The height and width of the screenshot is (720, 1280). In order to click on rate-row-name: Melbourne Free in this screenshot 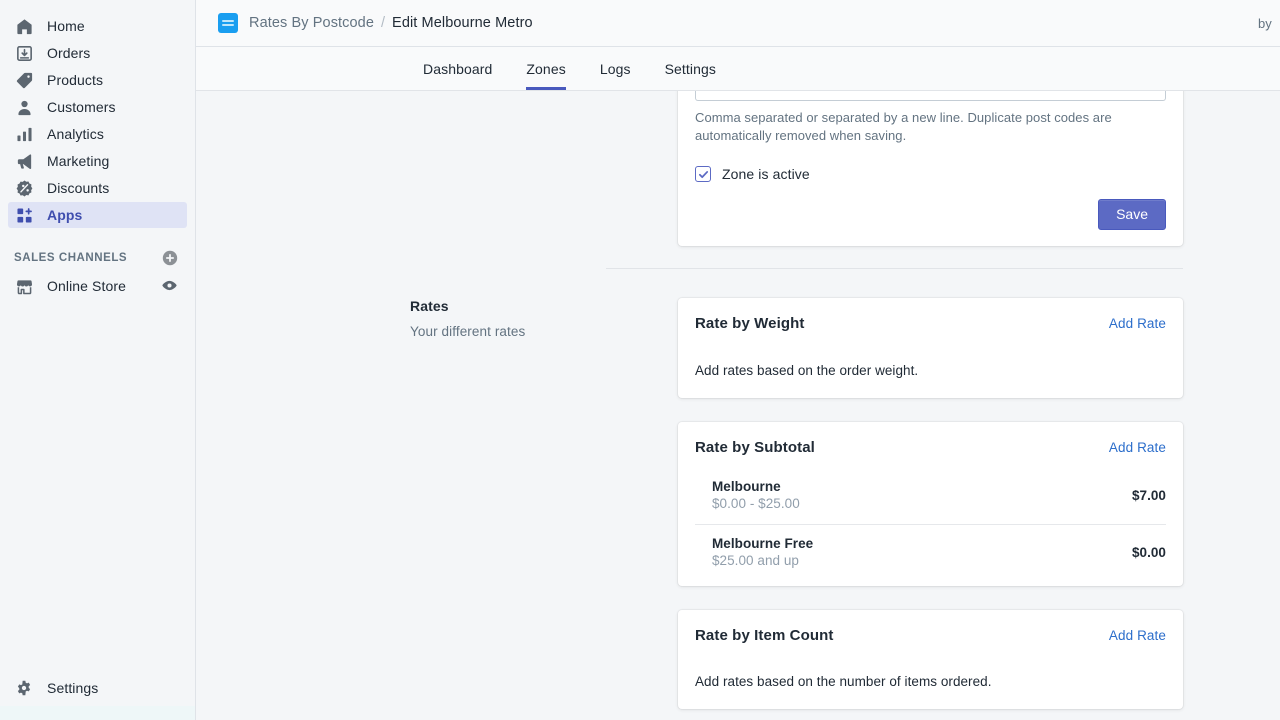, I will do `click(763, 543)`.